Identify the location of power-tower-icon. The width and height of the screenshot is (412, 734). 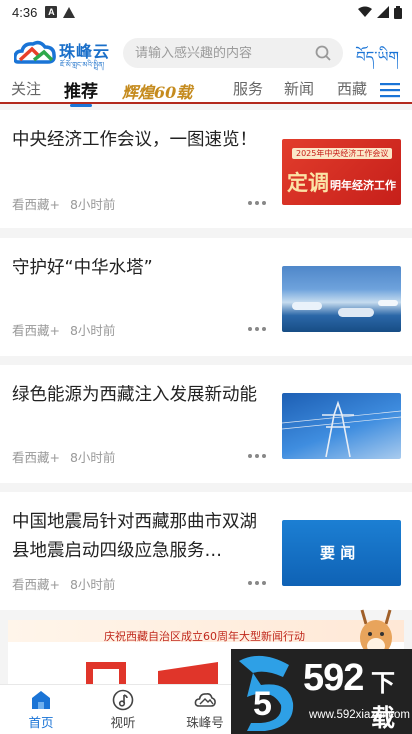
(341, 429).